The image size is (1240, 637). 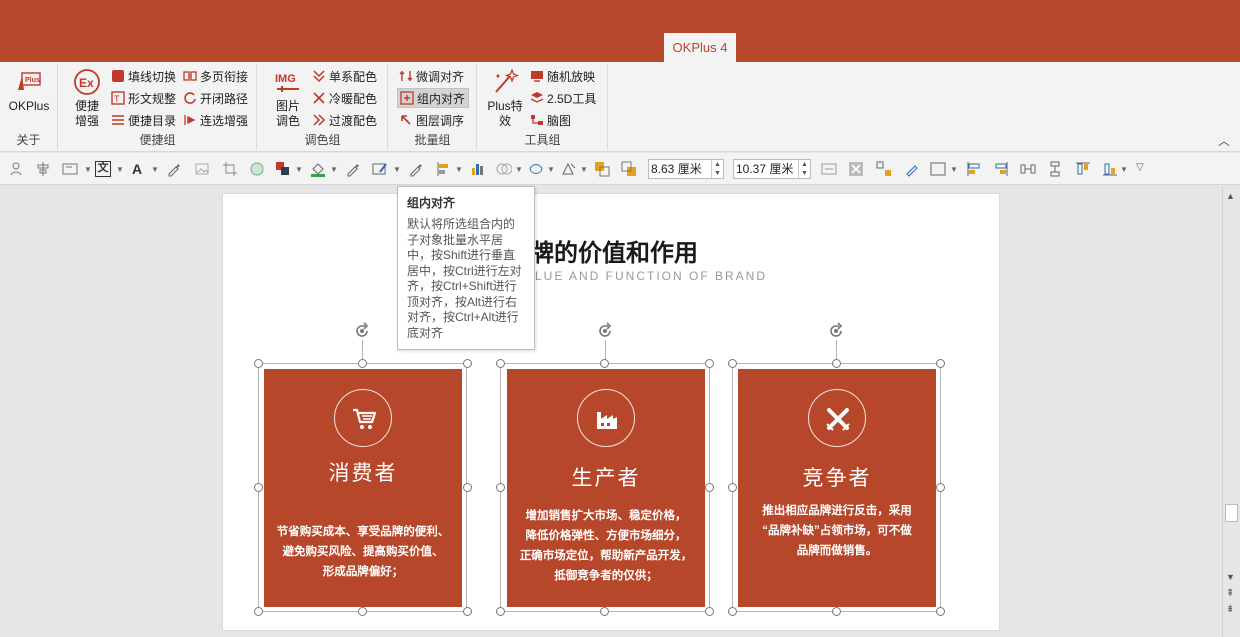 I want to click on shape-width-field: 8.63 厘米 ▲ ▼, so click(x=686, y=169).